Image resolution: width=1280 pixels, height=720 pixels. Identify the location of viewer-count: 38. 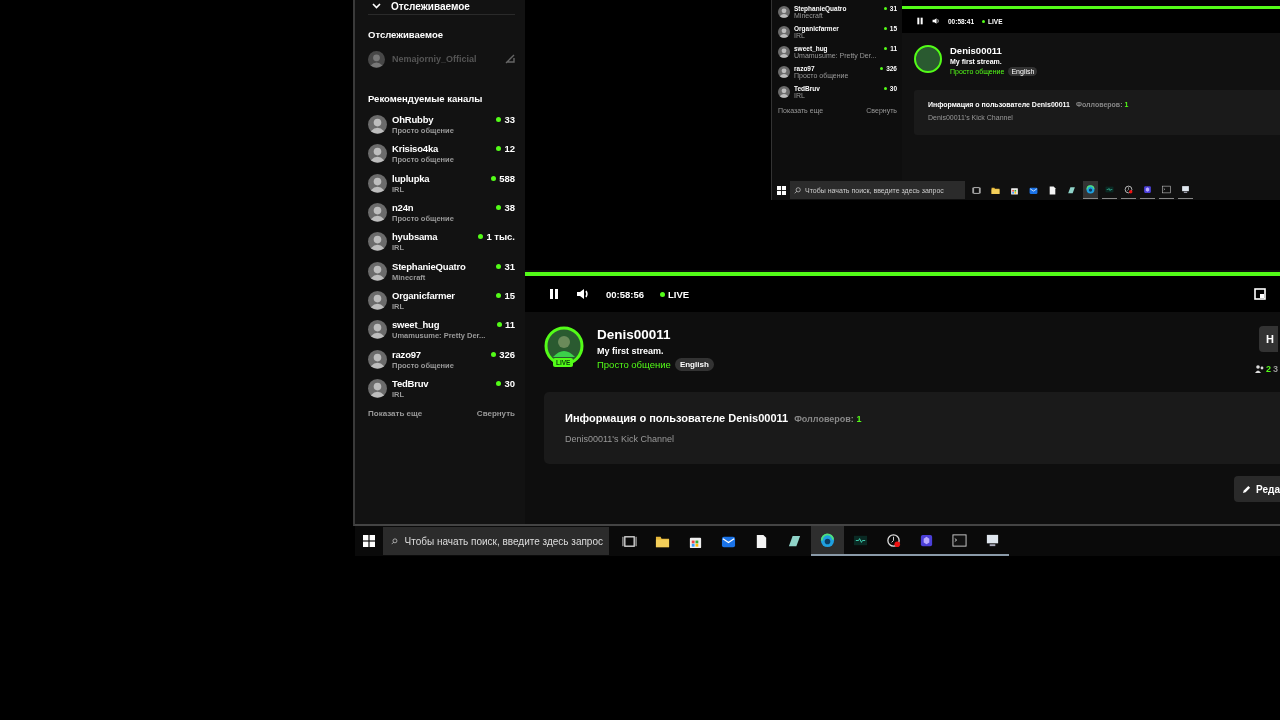
(509, 208).